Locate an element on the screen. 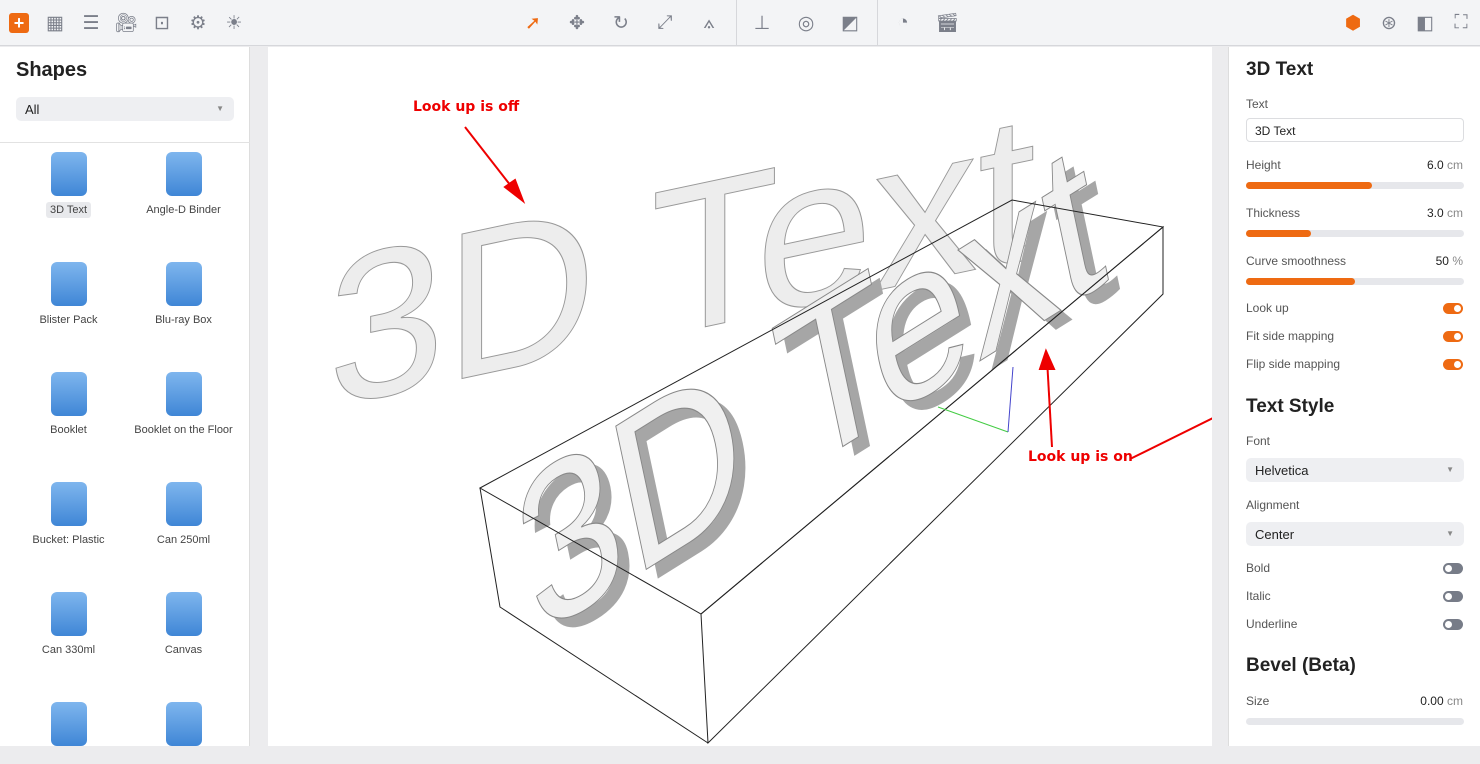 The height and width of the screenshot is (764, 1480). alignment-select: Center ▼ is located at coordinates (1355, 534).